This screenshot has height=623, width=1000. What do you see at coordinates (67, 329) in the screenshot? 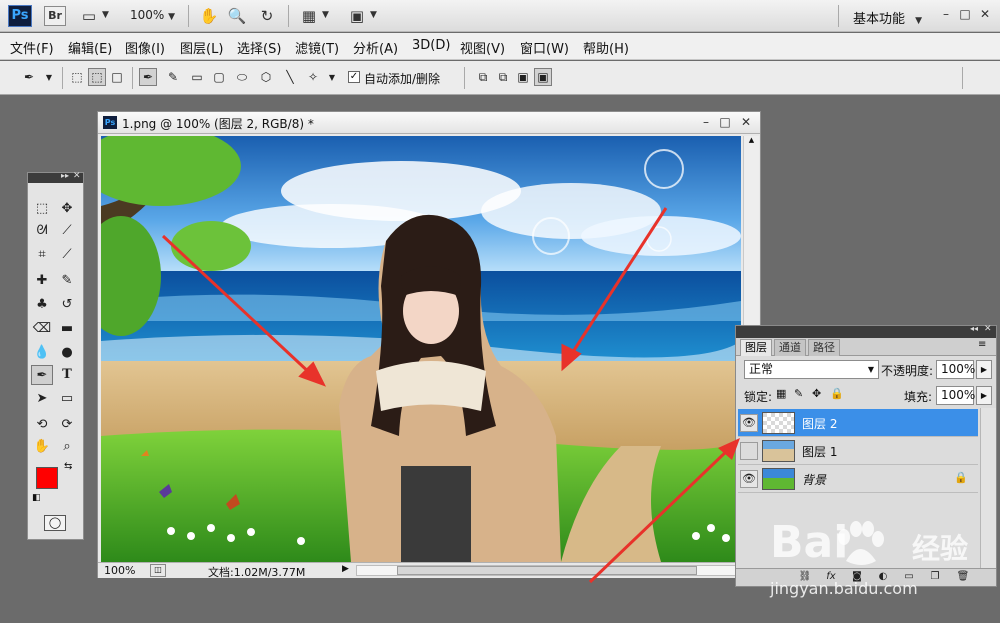
I see `gradient-tool: ▬` at bounding box center [67, 329].